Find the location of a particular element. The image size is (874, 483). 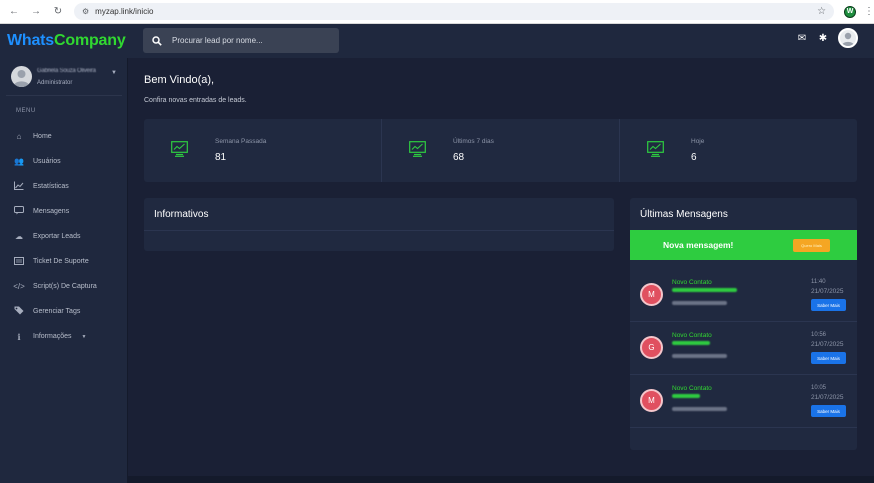

banner-text: Nova mensagem! is located at coordinates (698, 245).